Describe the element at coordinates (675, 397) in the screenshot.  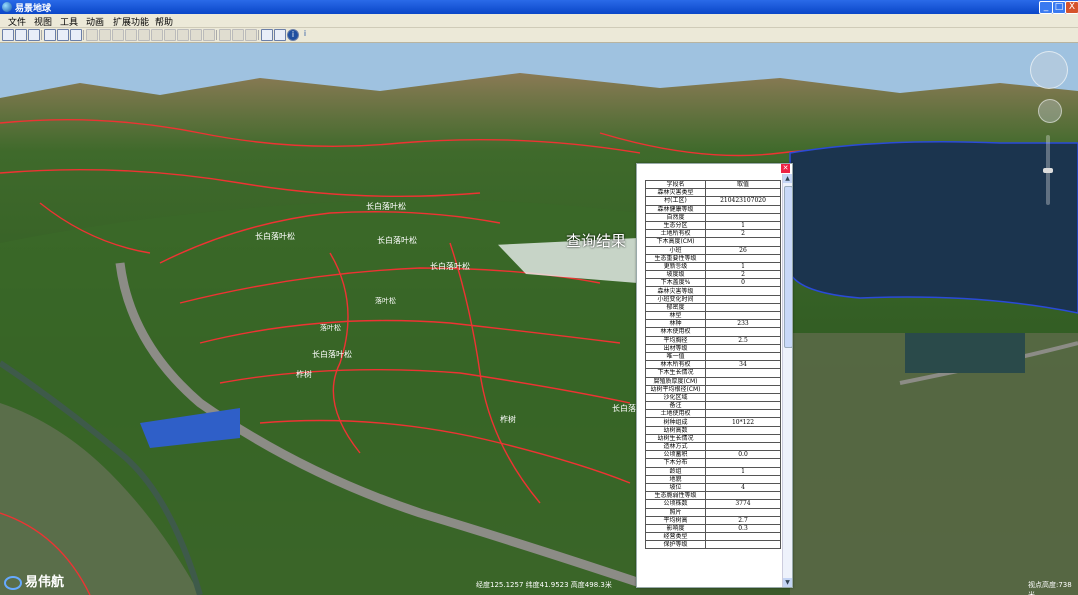
I see `field-name-cell: 沙化区域` at that location.